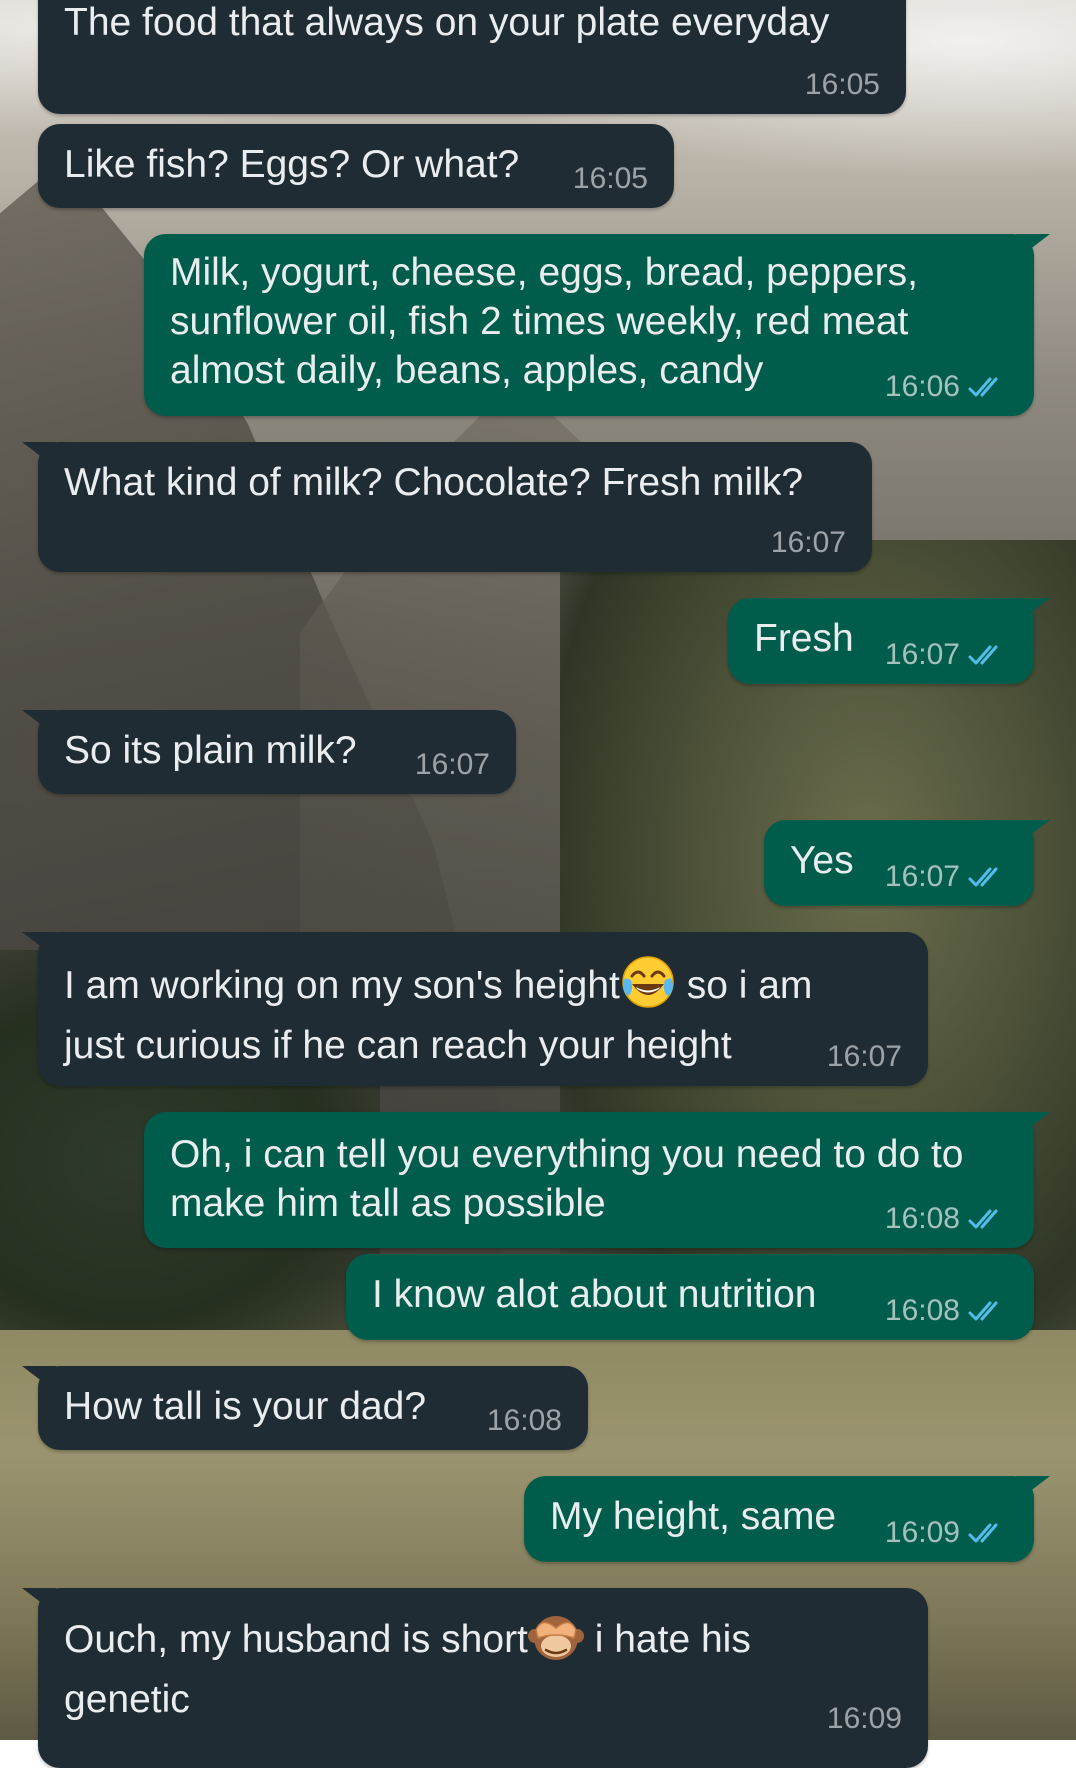 The image size is (1076, 1768). Describe the element at coordinates (594, 1294) in the screenshot. I see `message-text: I know alot about nutrition` at that location.